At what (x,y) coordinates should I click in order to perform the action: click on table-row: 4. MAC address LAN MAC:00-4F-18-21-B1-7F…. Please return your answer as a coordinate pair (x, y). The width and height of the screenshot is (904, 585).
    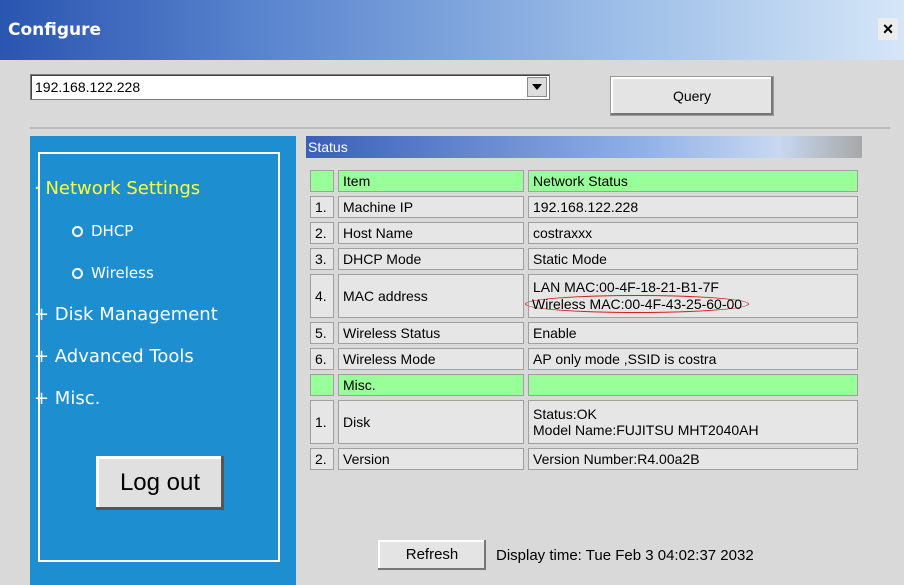
    Looking at the image, I should click on (584, 296).